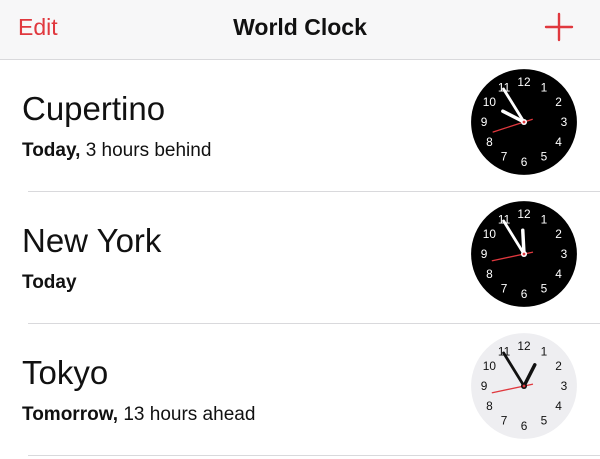 This screenshot has height=459, width=600. Describe the element at coordinates (65, 372) in the screenshot. I see `city-name: Tokyo` at that location.